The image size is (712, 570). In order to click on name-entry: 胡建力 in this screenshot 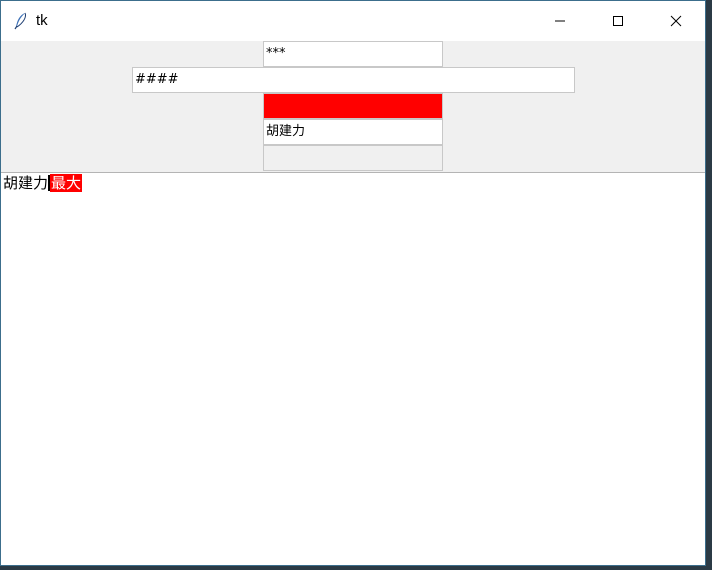, I will do `click(353, 132)`.